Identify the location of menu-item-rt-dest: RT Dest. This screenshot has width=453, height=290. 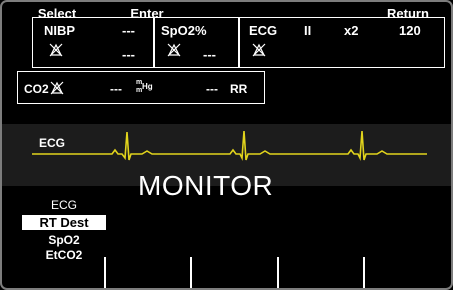
(64, 222).